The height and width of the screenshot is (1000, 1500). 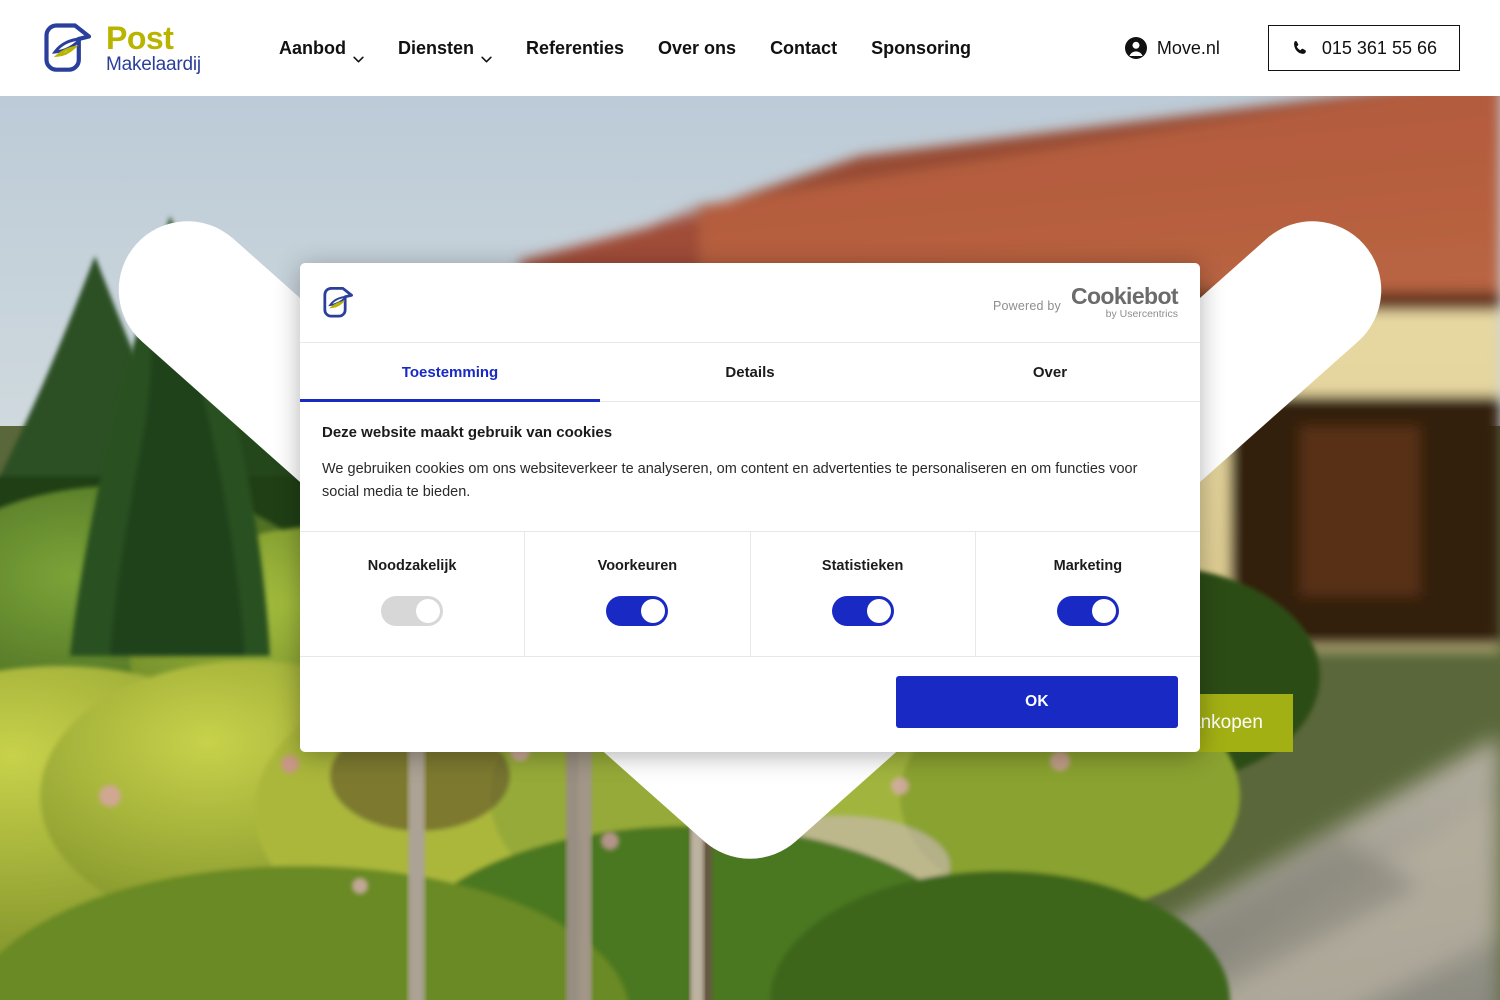 What do you see at coordinates (637, 565) in the screenshot?
I see `category-label: Voorkeuren` at bounding box center [637, 565].